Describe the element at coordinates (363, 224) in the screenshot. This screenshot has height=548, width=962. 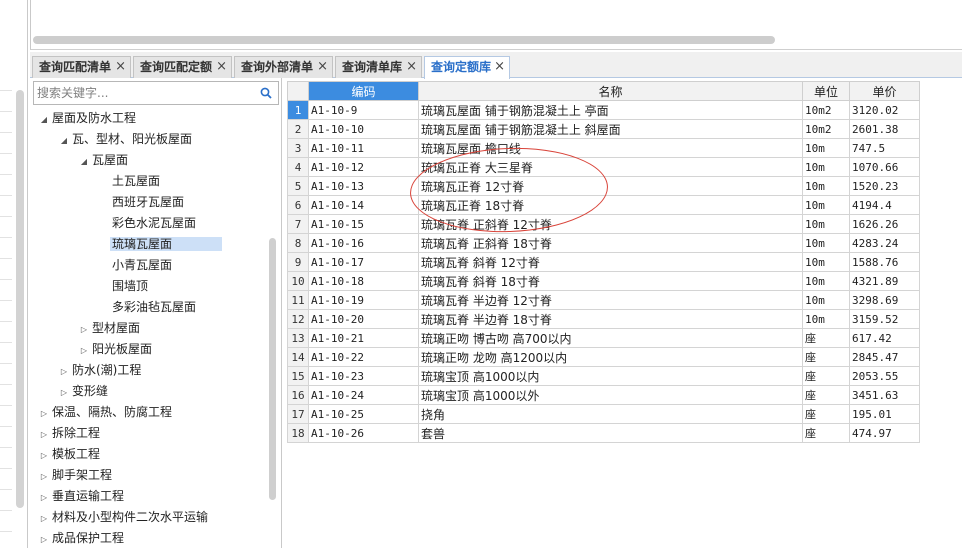
I see `code-cell: A1-10-15` at that location.